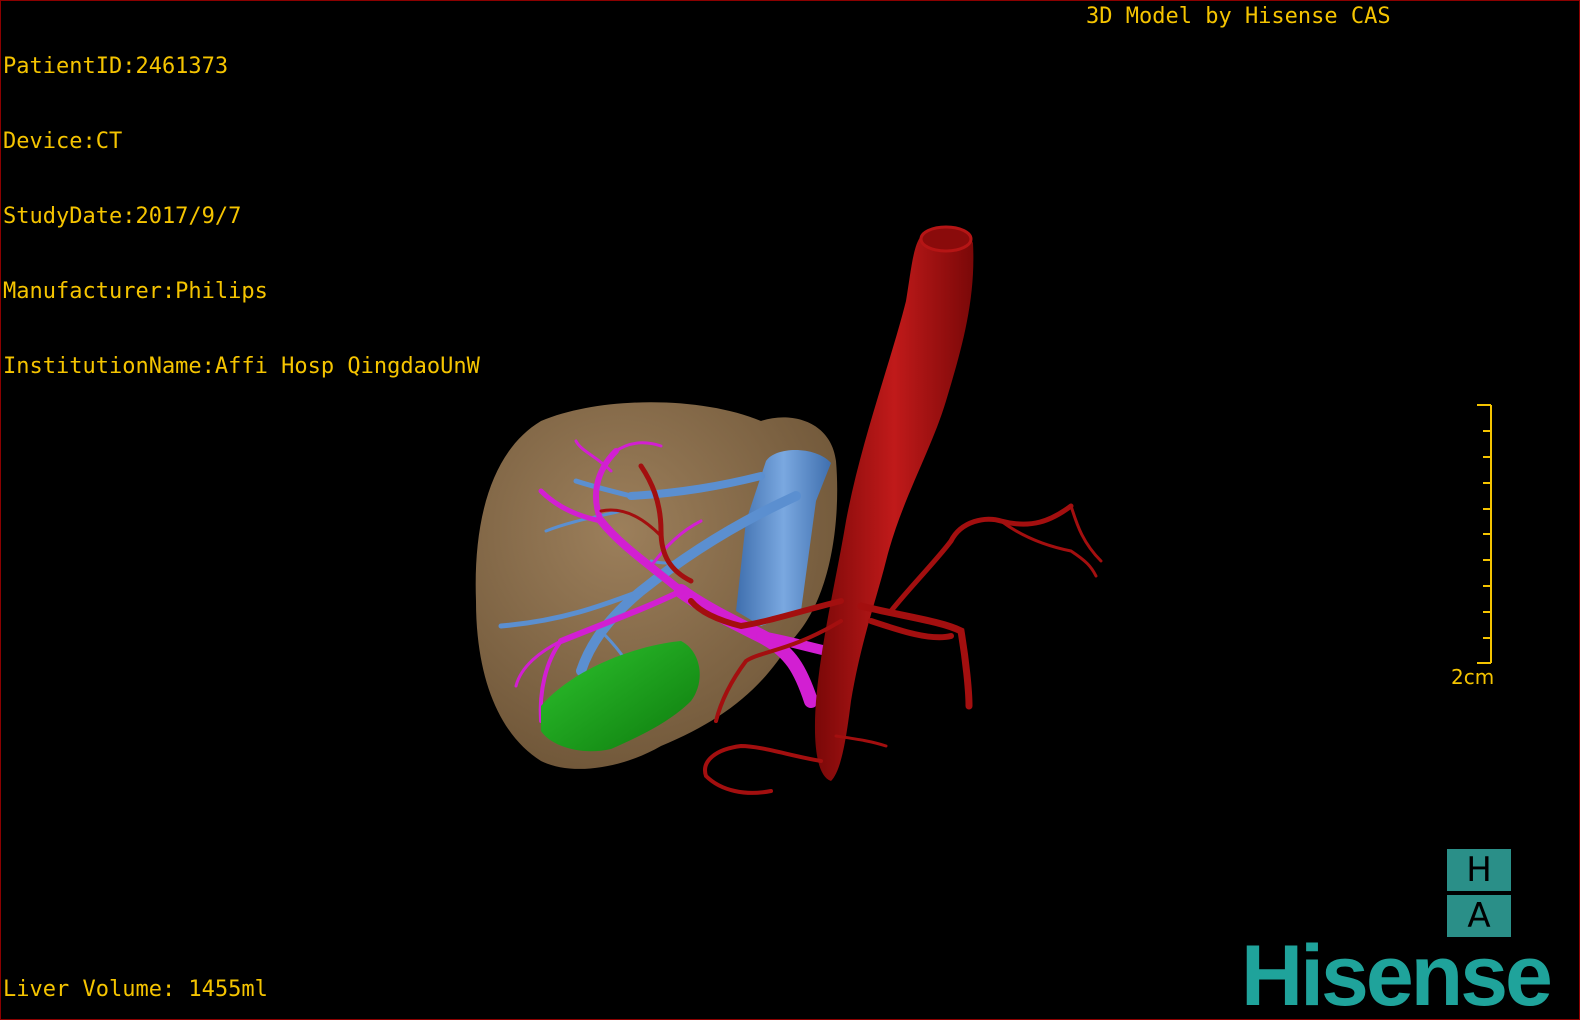 This screenshot has width=1580, height=1020. I want to click on scale-bar-label: 2cm, so click(1473, 677).